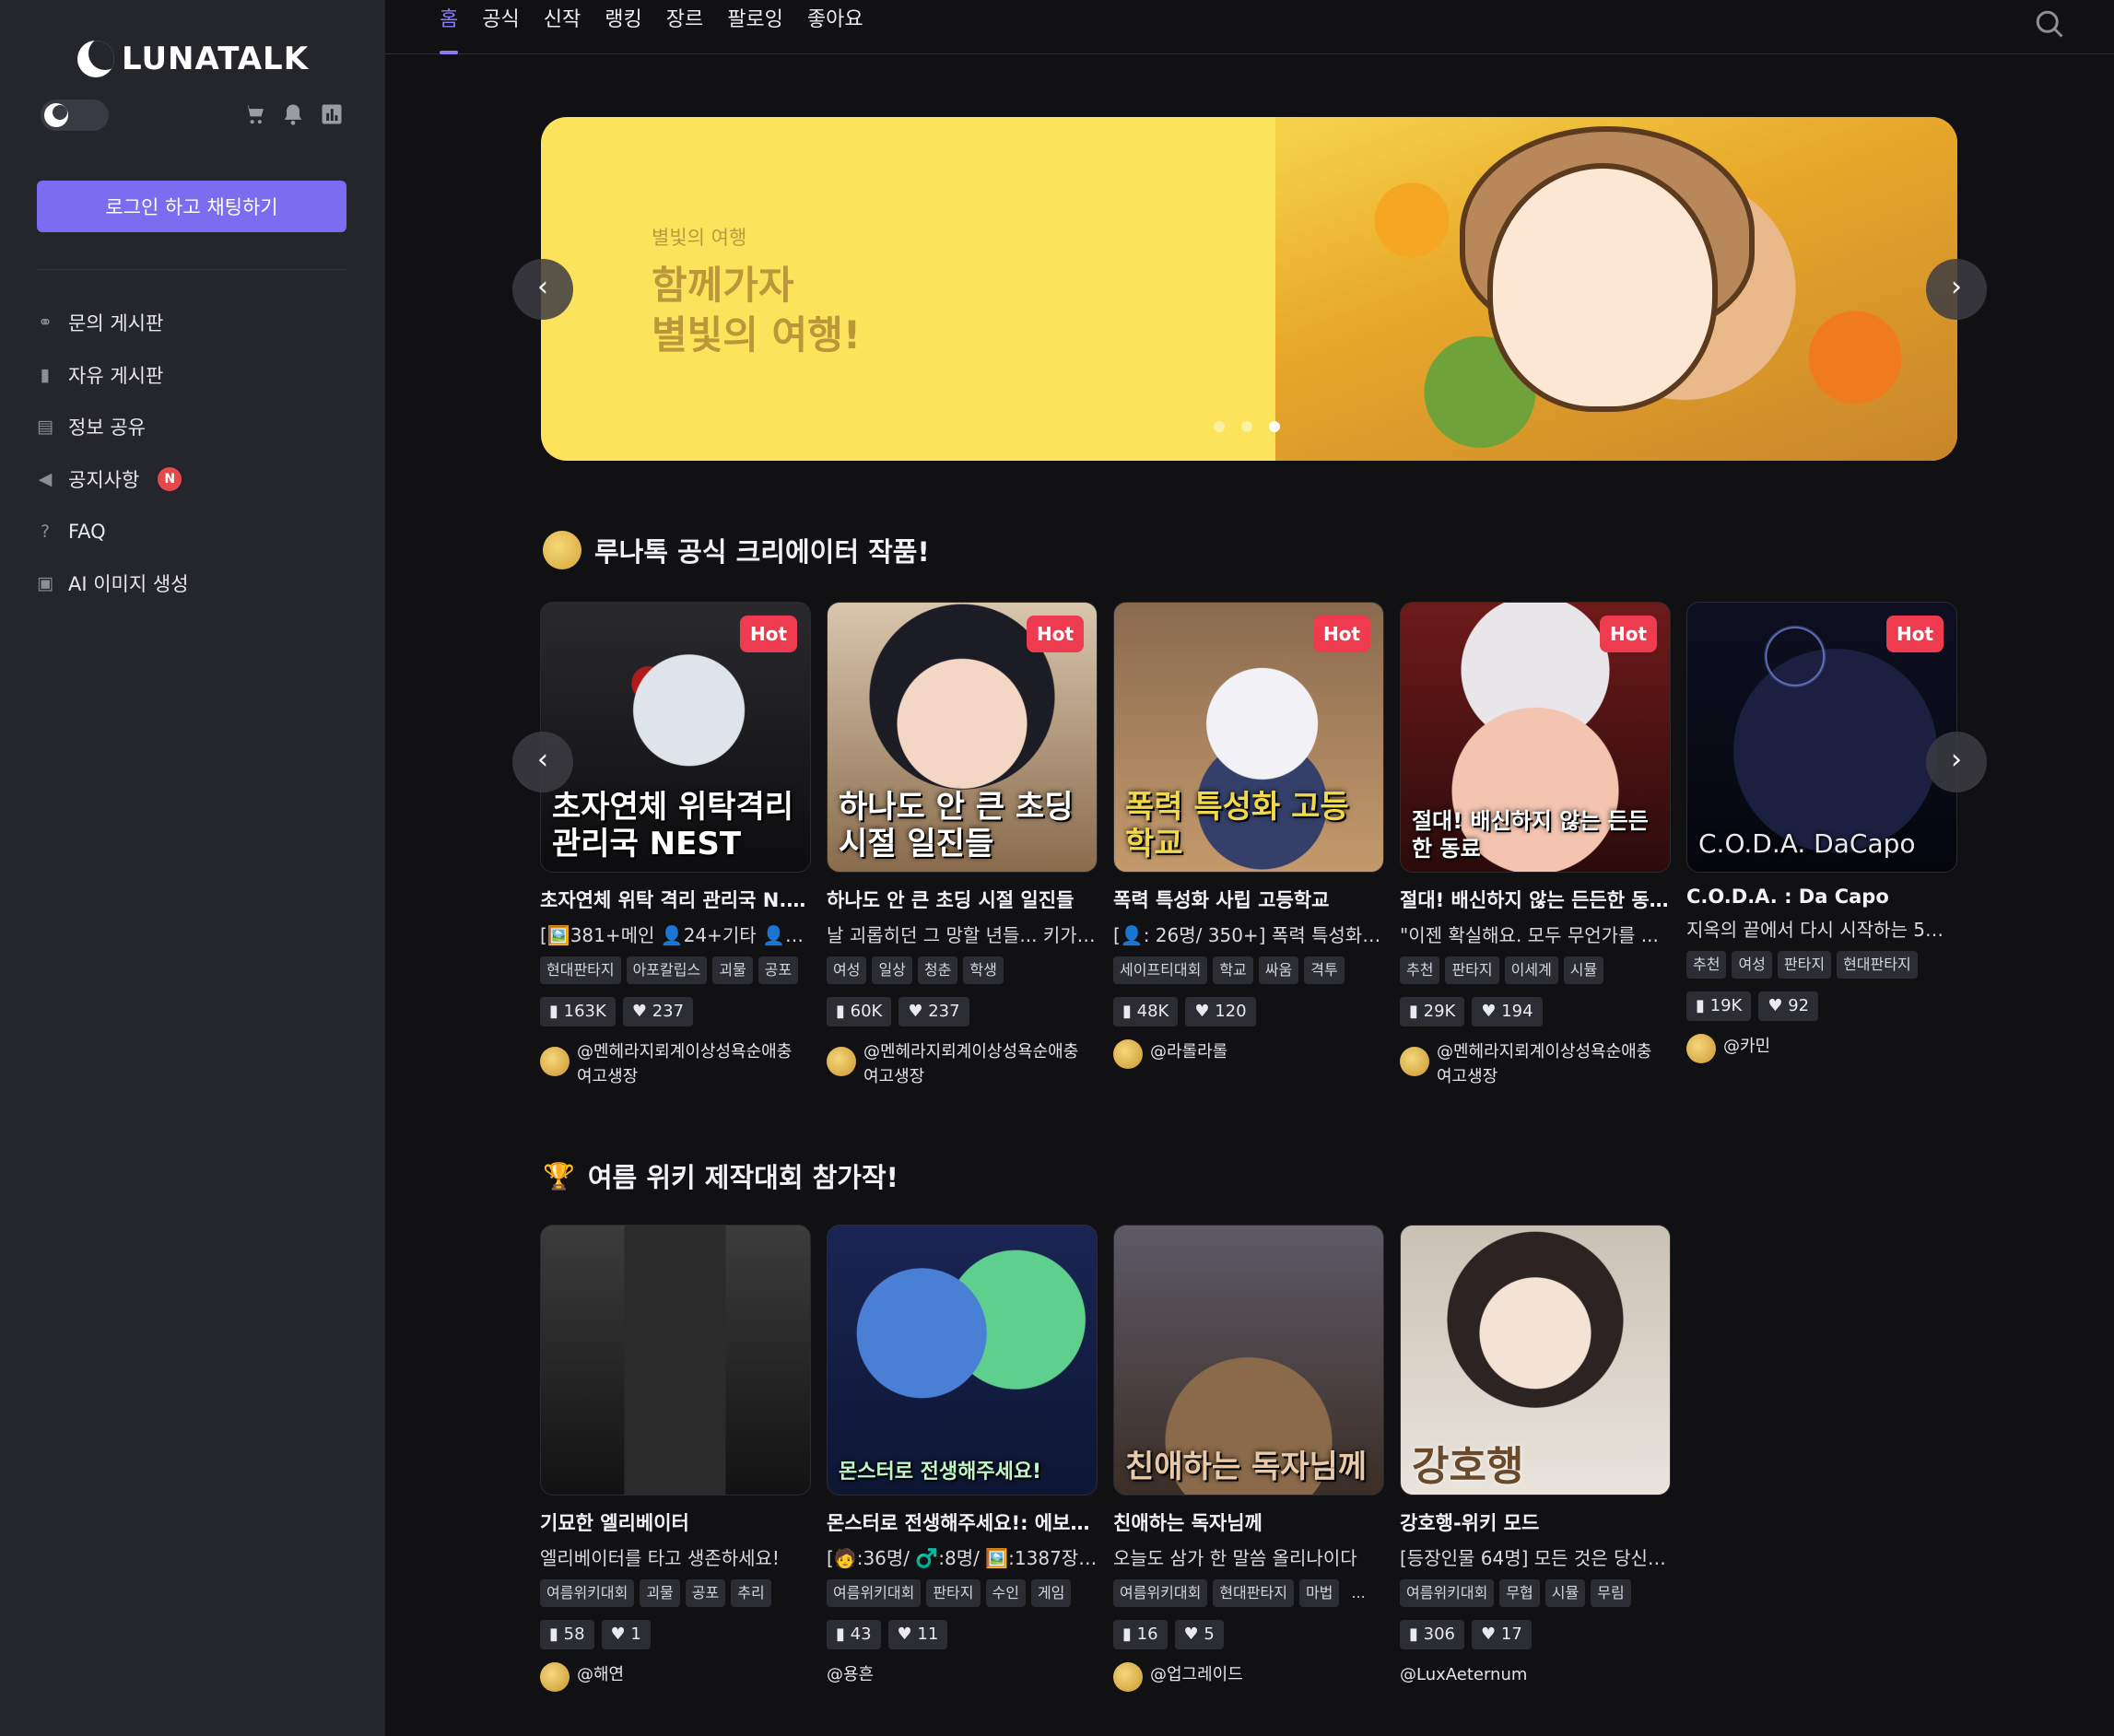 The width and height of the screenshot is (2114, 1736). Describe the element at coordinates (112, 583) in the screenshot. I see `sidebar-item-ai-image: ▣ AI 이미지 생성` at that location.